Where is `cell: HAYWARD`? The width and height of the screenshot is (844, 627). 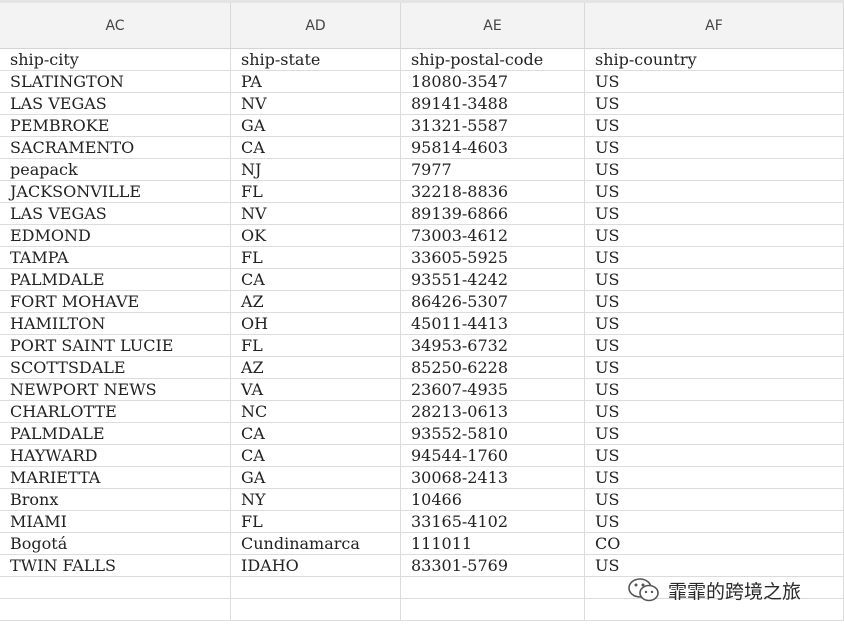
cell: HAYWARD is located at coordinates (115, 456).